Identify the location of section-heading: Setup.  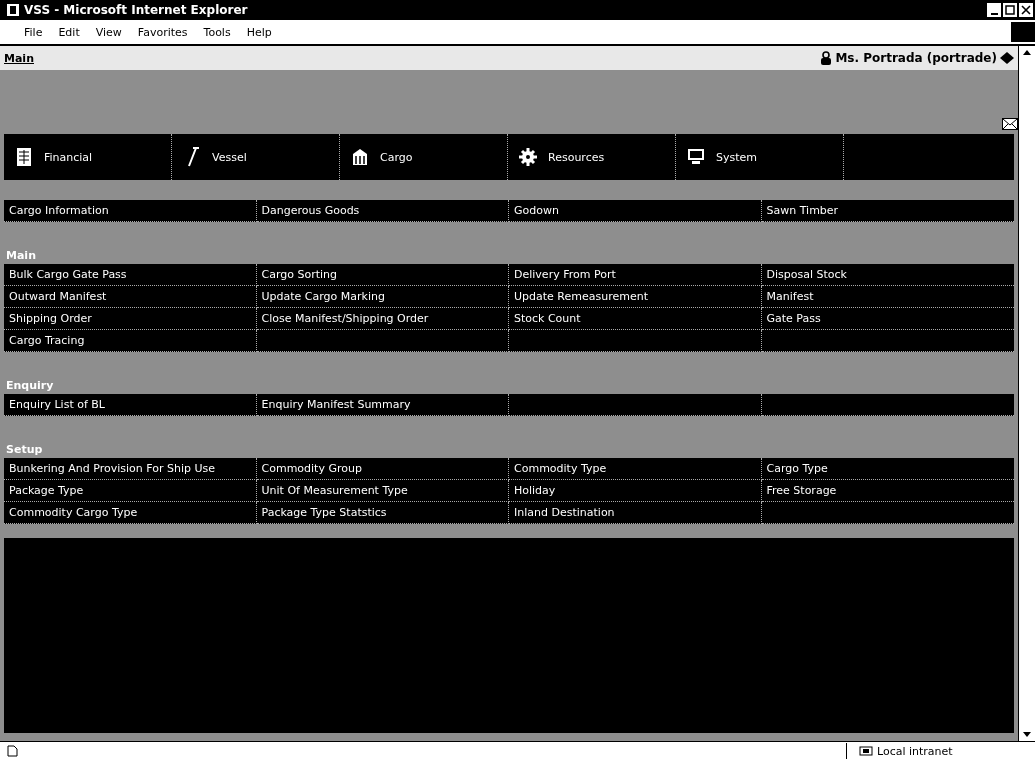
(24, 449).